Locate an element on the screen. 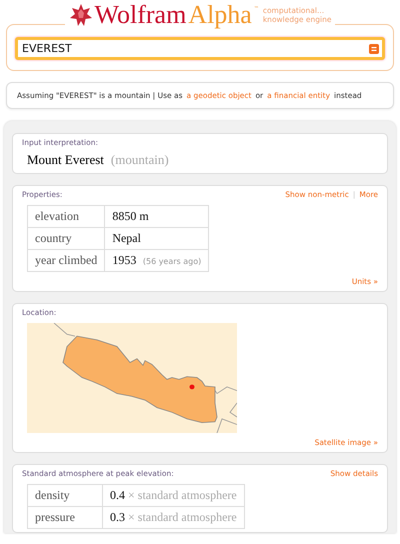 Image resolution: width=400 pixels, height=544 pixels. table-cell: elevation is located at coordinates (66, 217).